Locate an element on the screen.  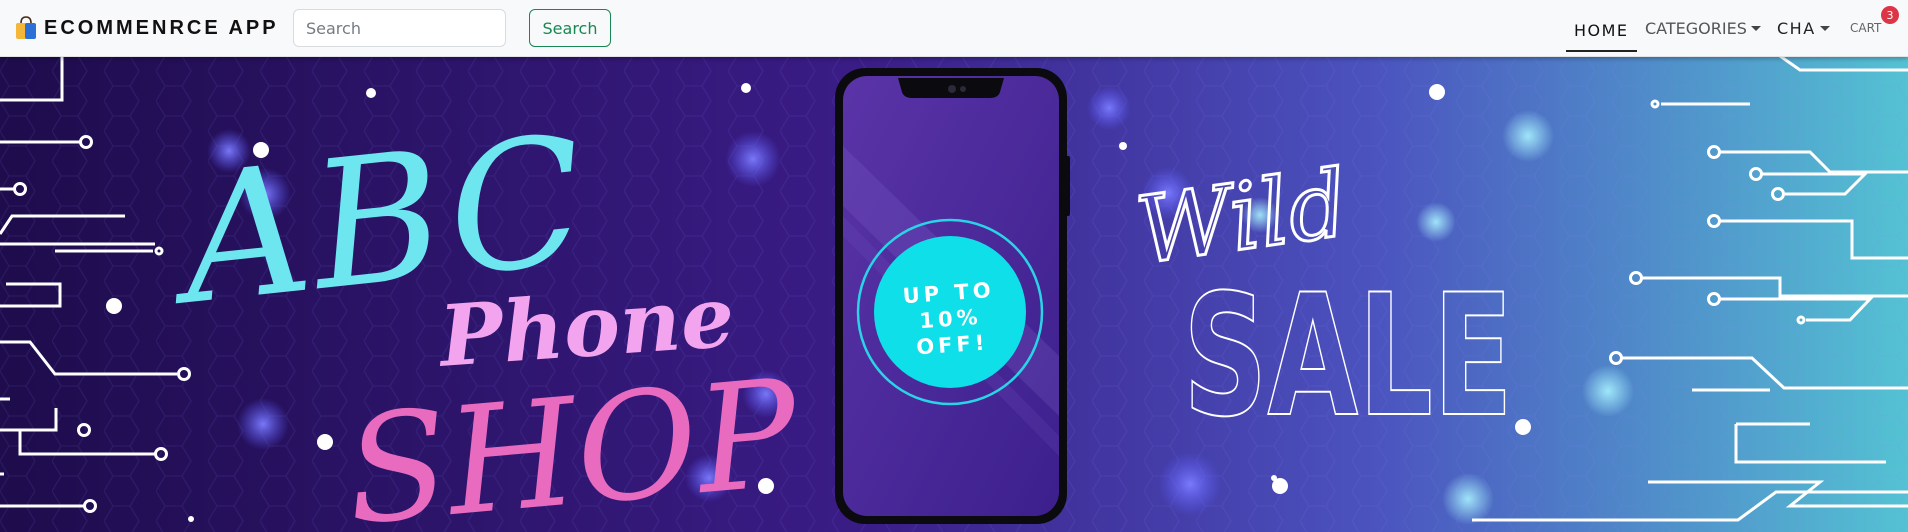
nav-link-cart: CART is located at coordinates (1865, 28).